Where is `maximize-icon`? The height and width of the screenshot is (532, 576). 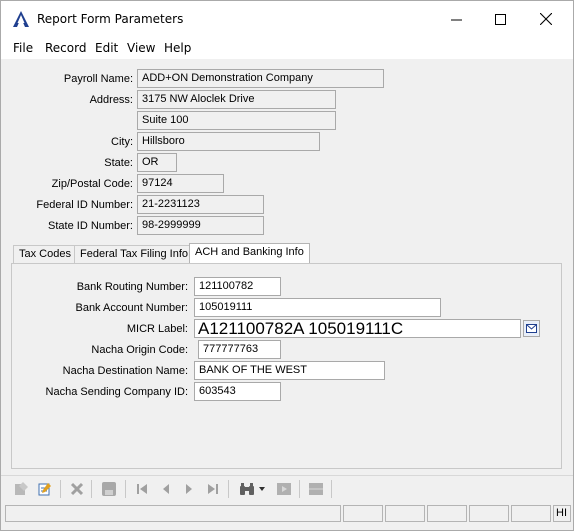 maximize-icon is located at coordinates (500, 19).